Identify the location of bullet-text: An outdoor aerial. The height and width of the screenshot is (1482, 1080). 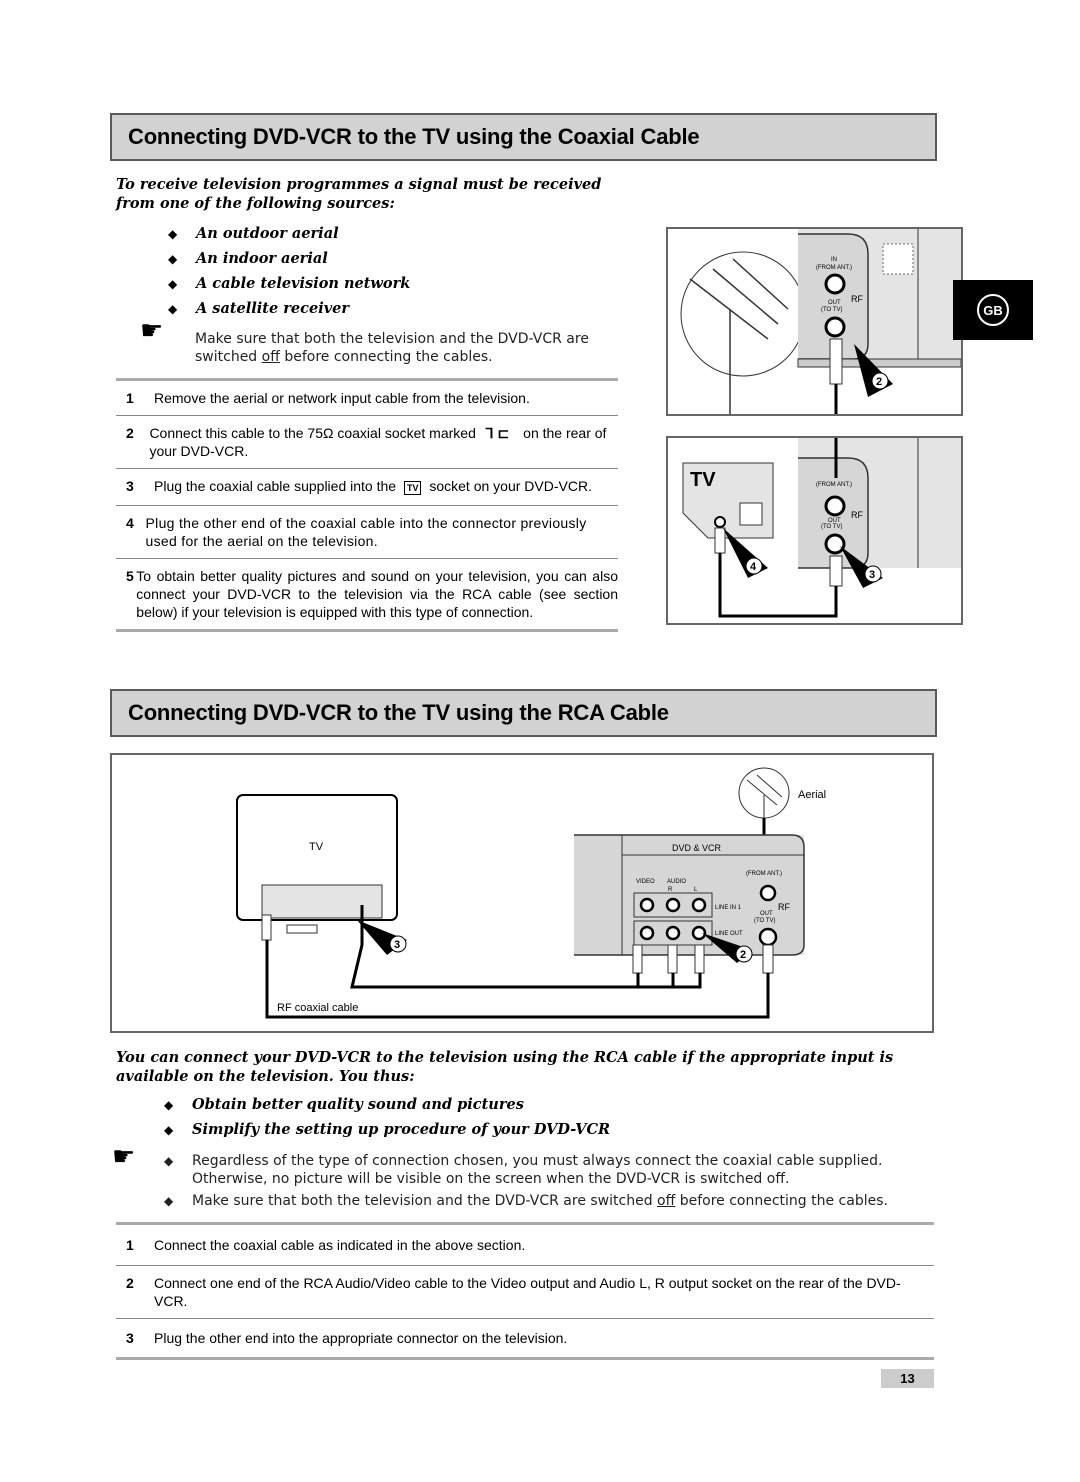
(267, 233).